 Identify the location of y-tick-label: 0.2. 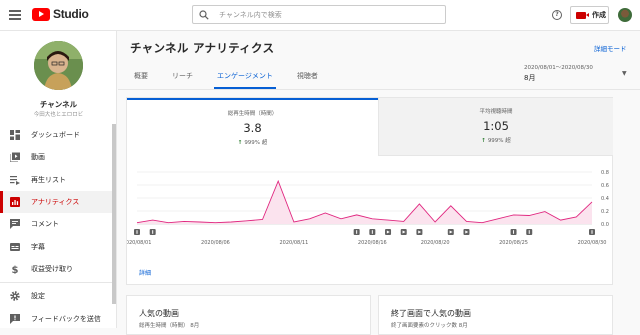
(605, 212).